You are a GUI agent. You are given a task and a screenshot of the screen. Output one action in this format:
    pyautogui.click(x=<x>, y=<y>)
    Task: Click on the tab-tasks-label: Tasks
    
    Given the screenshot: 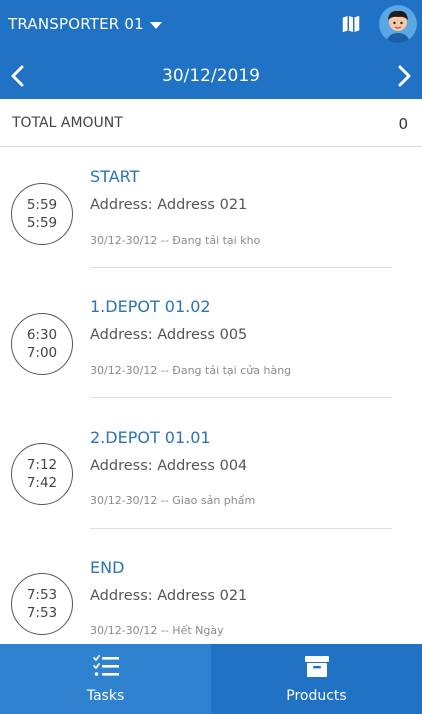 What is the action you would take?
    pyautogui.click(x=105, y=696)
    